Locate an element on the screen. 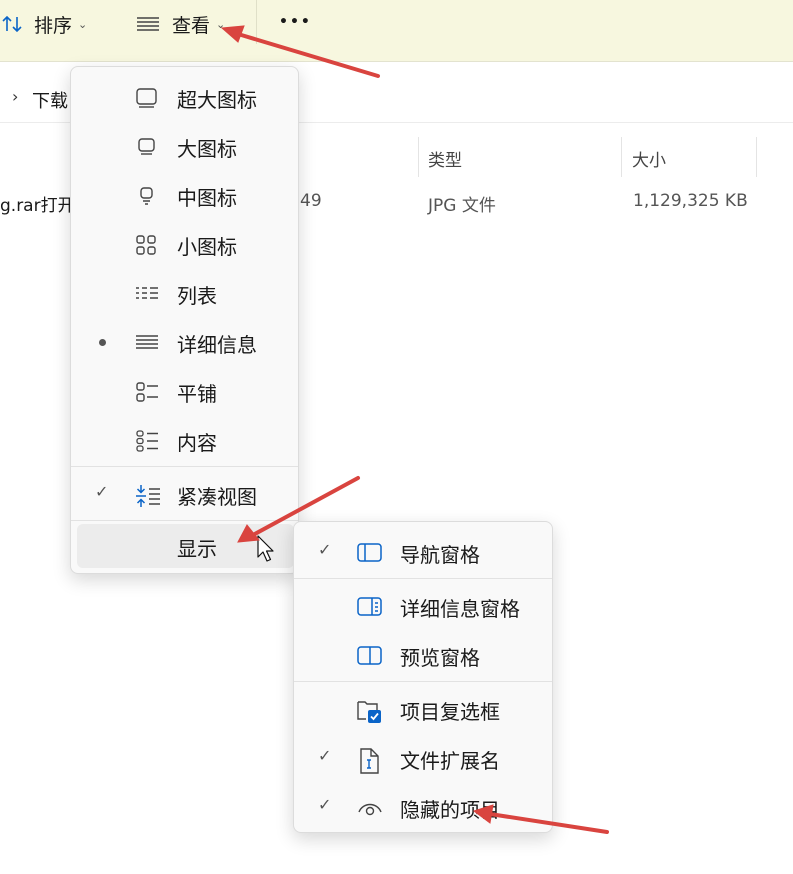 The height and width of the screenshot is (874, 793). extra-large-icons-icon is located at coordinates (147, 98).